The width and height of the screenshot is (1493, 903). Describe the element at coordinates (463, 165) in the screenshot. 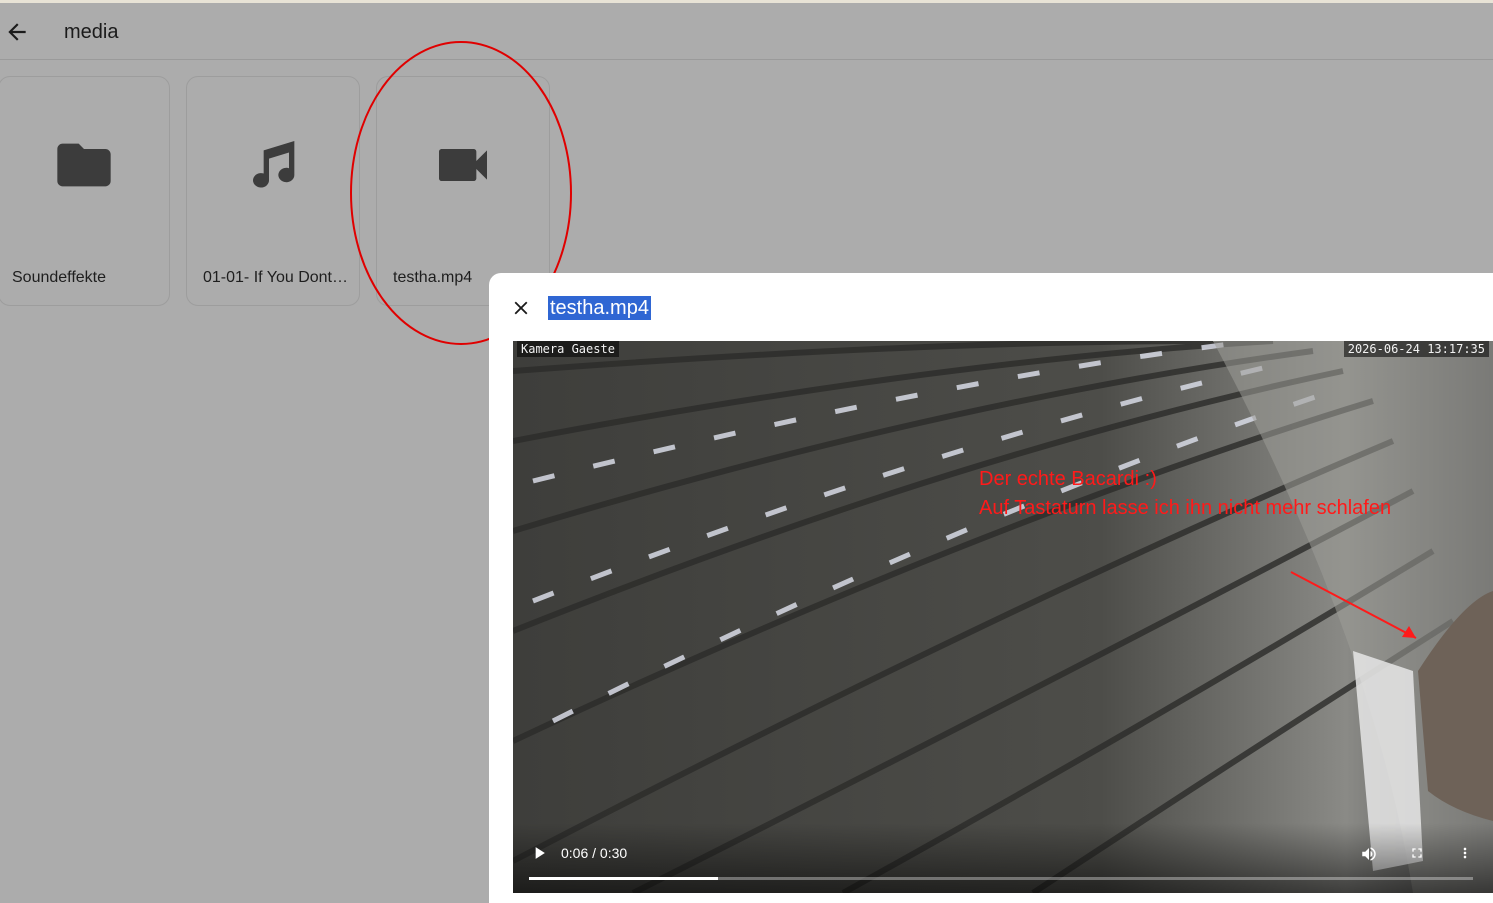

I see `video-camera-icon` at that location.